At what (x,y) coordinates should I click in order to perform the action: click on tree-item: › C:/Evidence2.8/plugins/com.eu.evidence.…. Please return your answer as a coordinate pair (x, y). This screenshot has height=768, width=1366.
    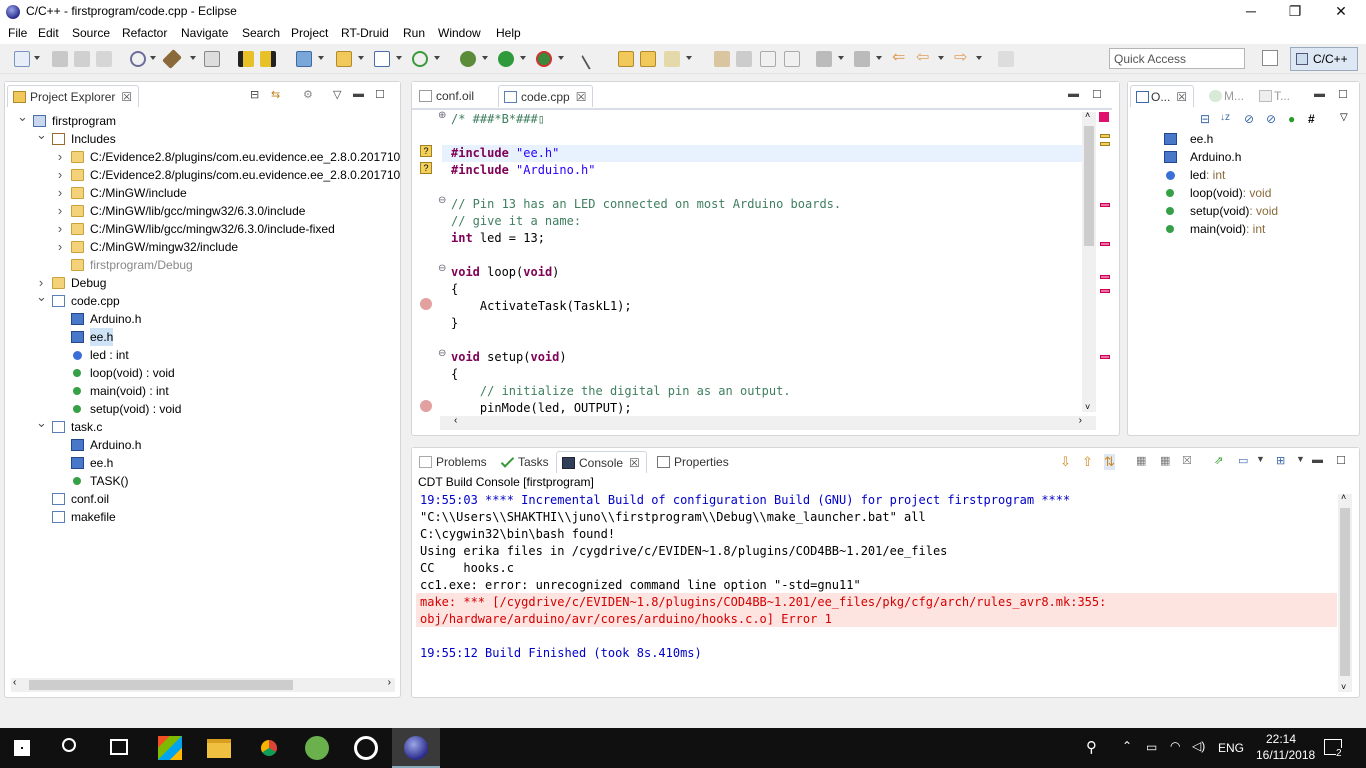
    Looking at the image, I should click on (206, 175).